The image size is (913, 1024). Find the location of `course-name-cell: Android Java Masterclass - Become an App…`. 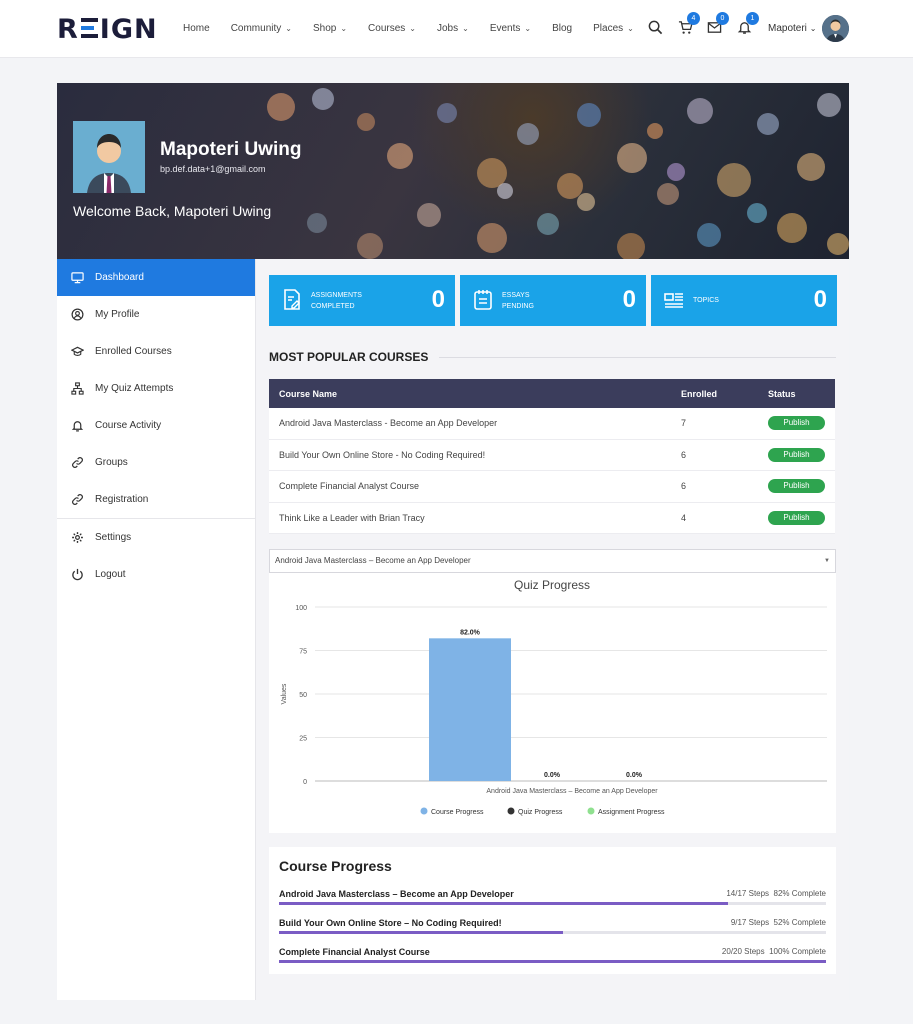

course-name-cell: Android Java Masterclass - Become an App… is located at coordinates (388, 423).